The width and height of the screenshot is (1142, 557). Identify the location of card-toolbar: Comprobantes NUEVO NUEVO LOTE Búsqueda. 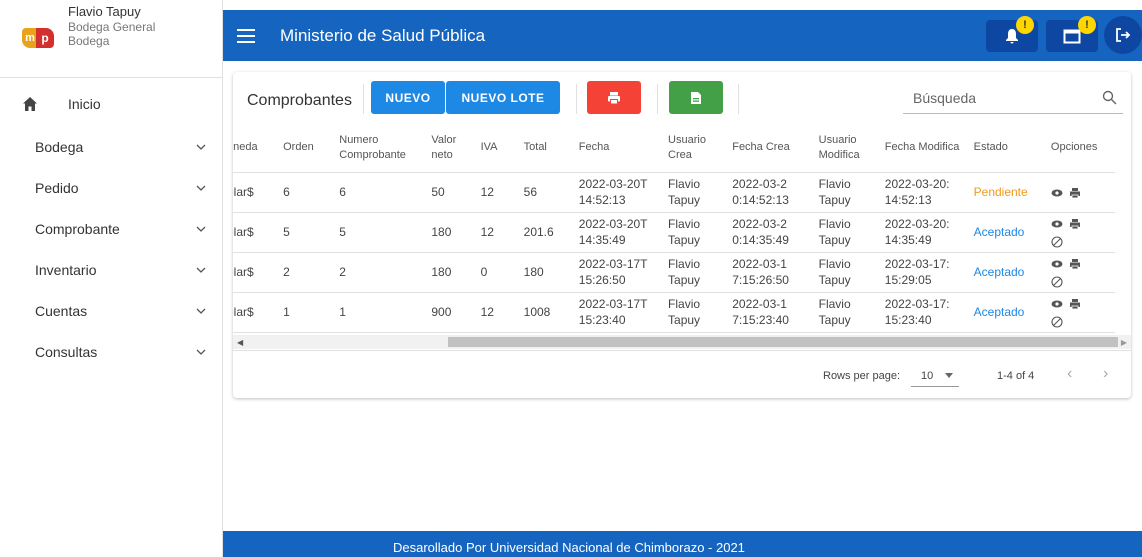
(682, 97).